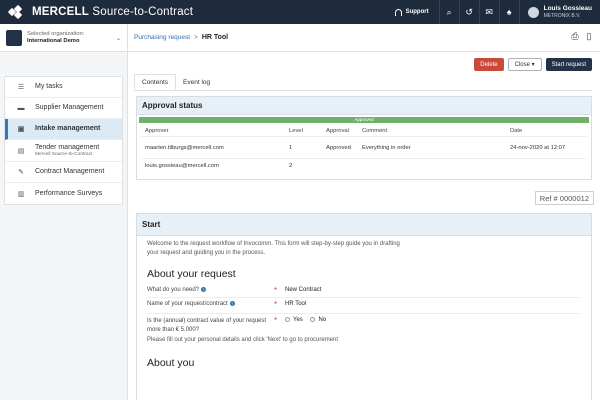 The width and height of the screenshot is (600, 400). What do you see at coordinates (533, 12) in the screenshot?
I see `avatar` at bounding box center [533, 12].